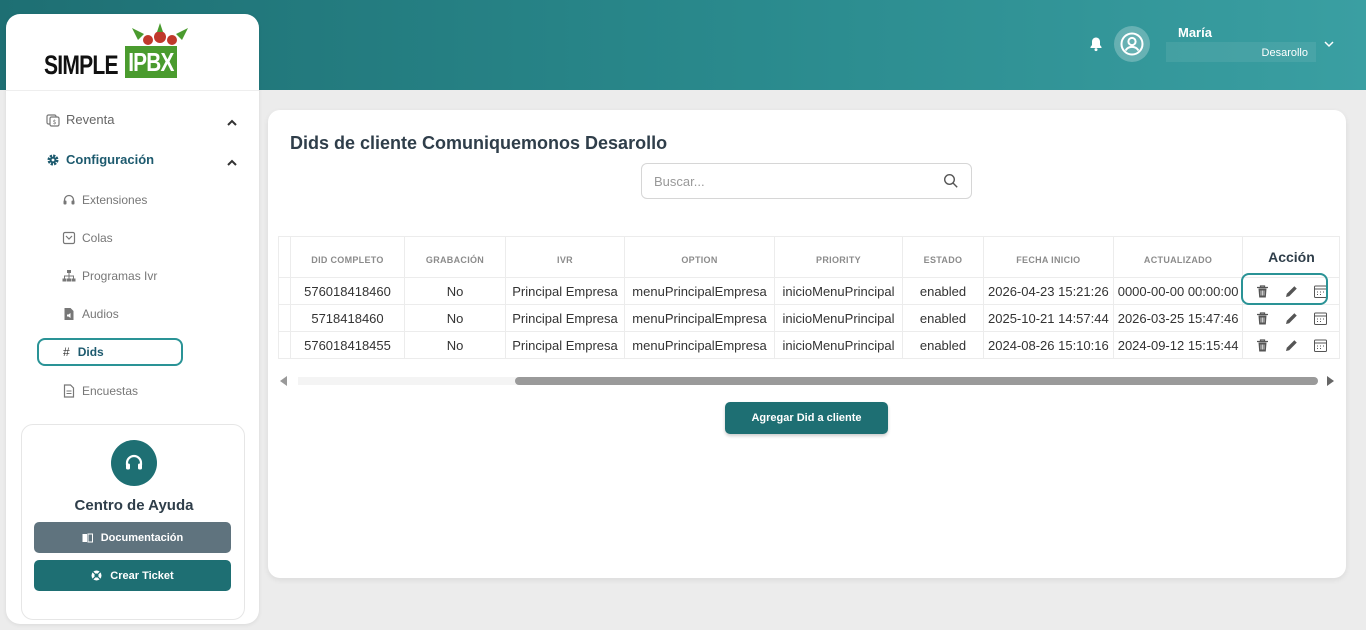  What do you see at coordinates (69, 314) in the screenshot?
I see `audio-file-icon` at bounding box center [69, 314].